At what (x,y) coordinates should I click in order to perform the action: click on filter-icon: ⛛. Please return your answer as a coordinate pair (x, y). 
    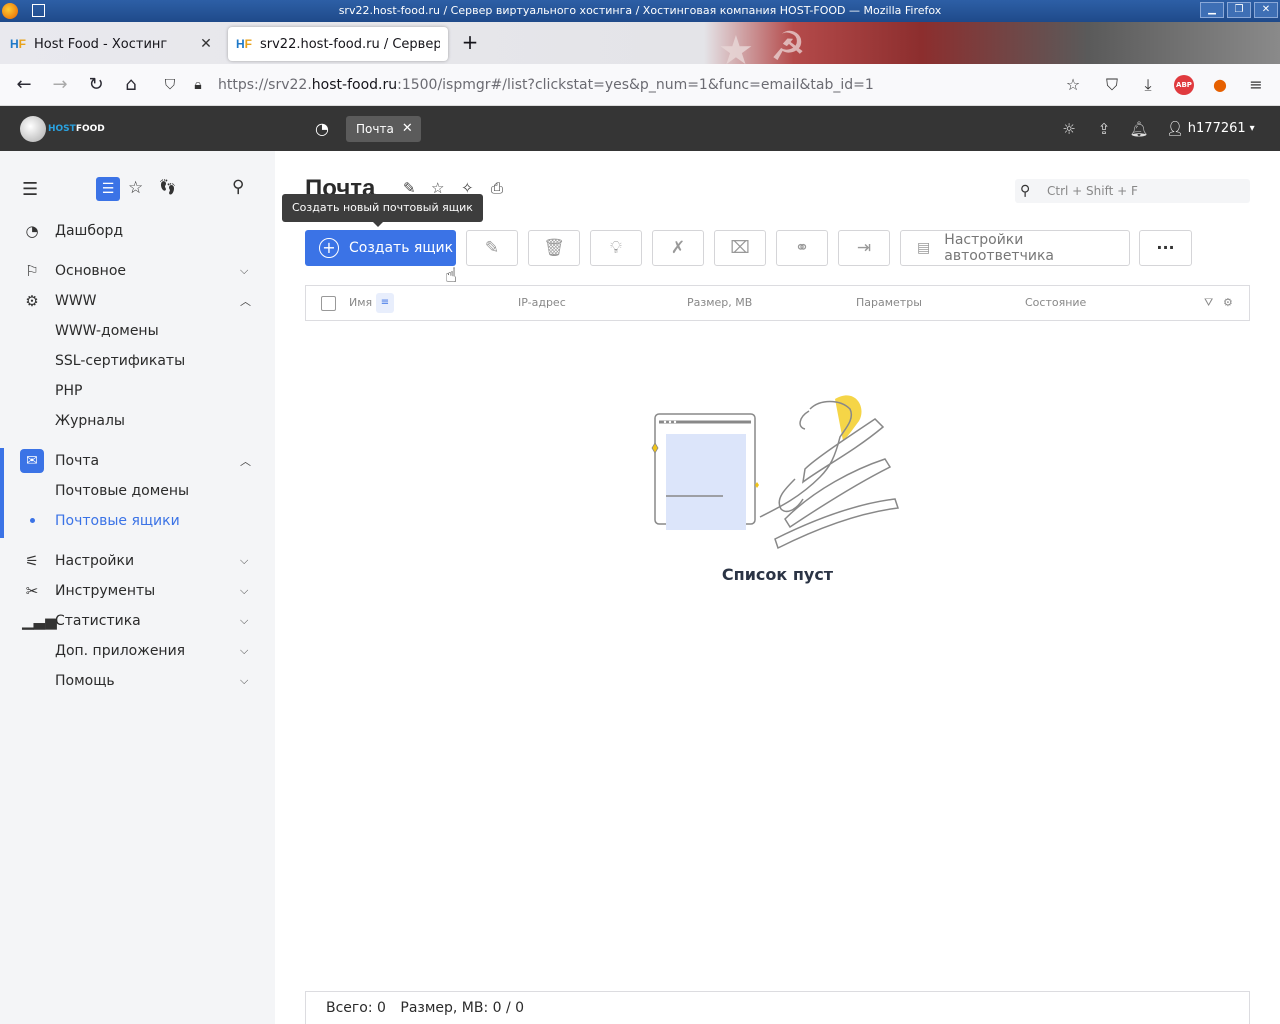
    Looking at the image, I should click on (1208, 303).